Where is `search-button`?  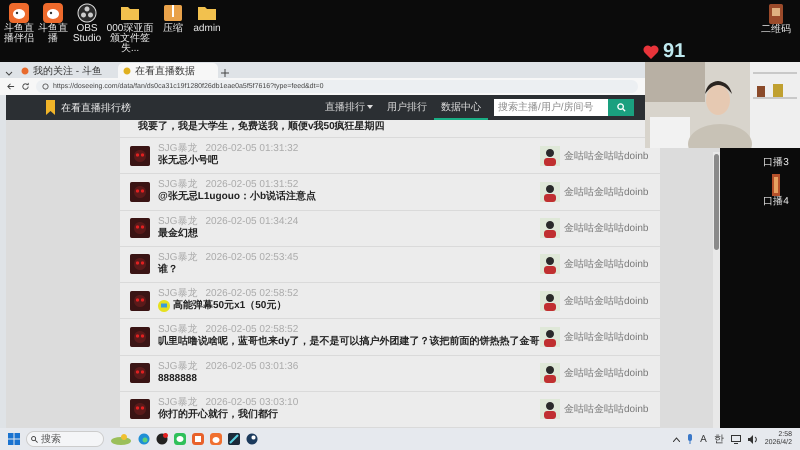
search-button is located at coordinates (621, 107).